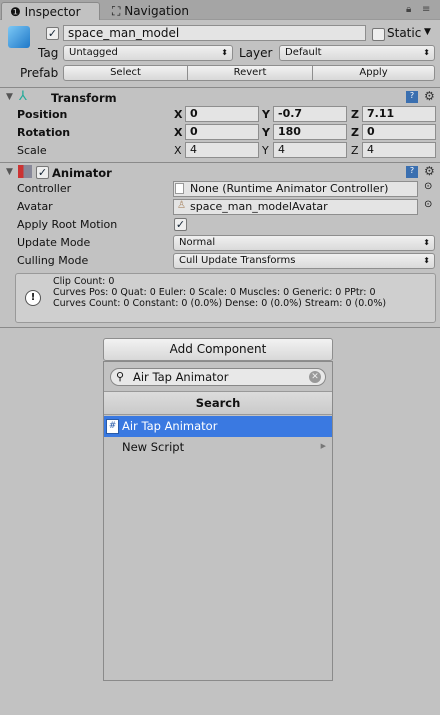 This screenshot has width=440, height=715. Describe the element at coordinates (310, 114) in the screenshot. I see `position-y-input: -0.7` at that location.